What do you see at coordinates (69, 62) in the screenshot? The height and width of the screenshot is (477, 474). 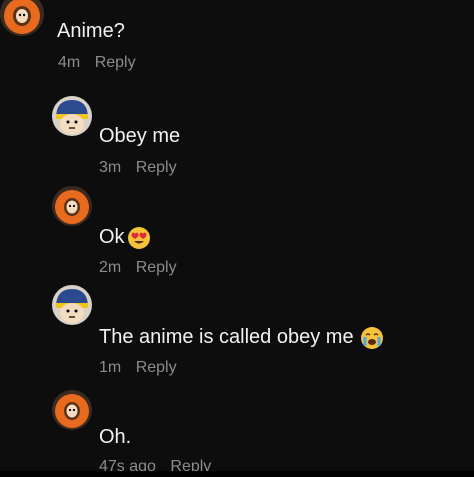 I see `comment-time: 4m` at bounding box center [69, 62].